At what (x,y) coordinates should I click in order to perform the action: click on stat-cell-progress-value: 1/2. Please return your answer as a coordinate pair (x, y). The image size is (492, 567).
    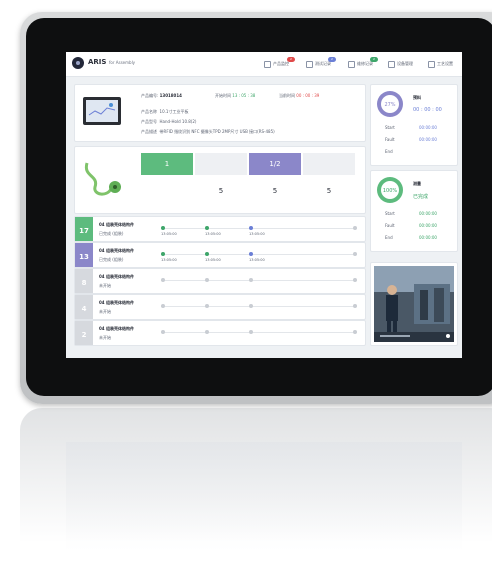
    Looking at the image, I should click on (275, 164).